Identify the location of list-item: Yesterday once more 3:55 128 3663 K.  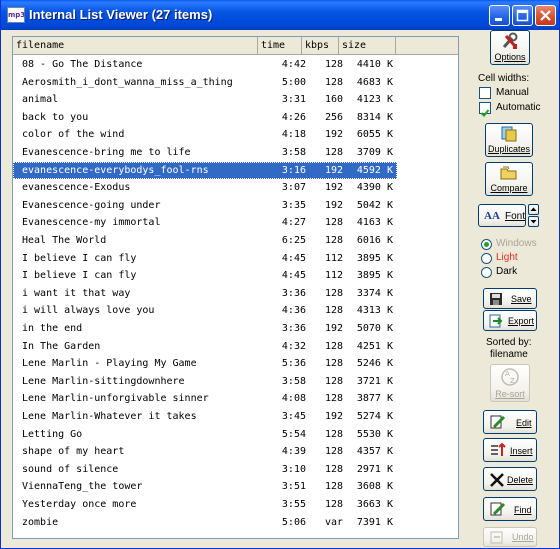
(205, 505).